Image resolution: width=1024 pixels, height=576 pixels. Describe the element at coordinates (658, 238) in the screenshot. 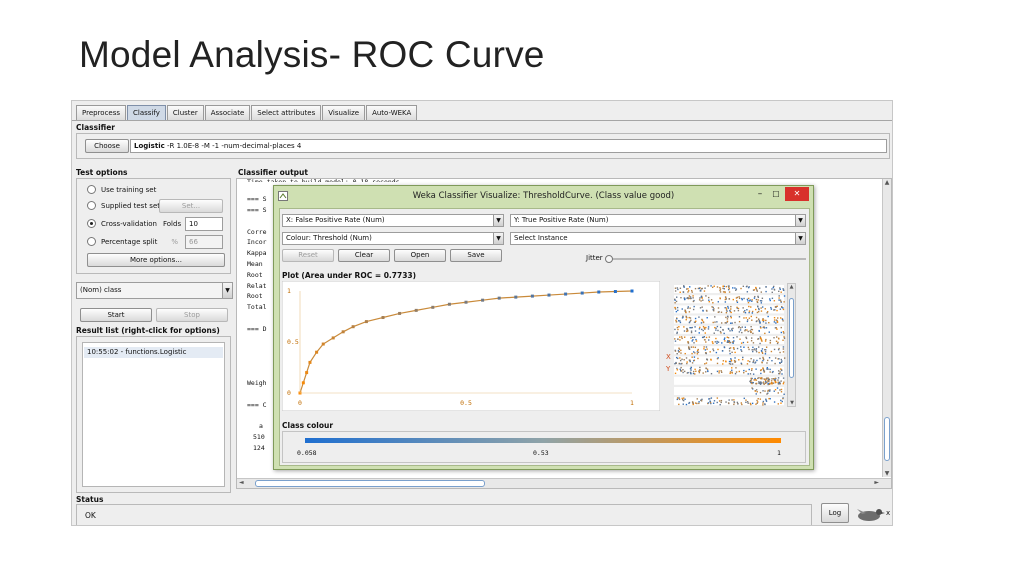

I see `instance-select: Select Instance ▼` at that location.